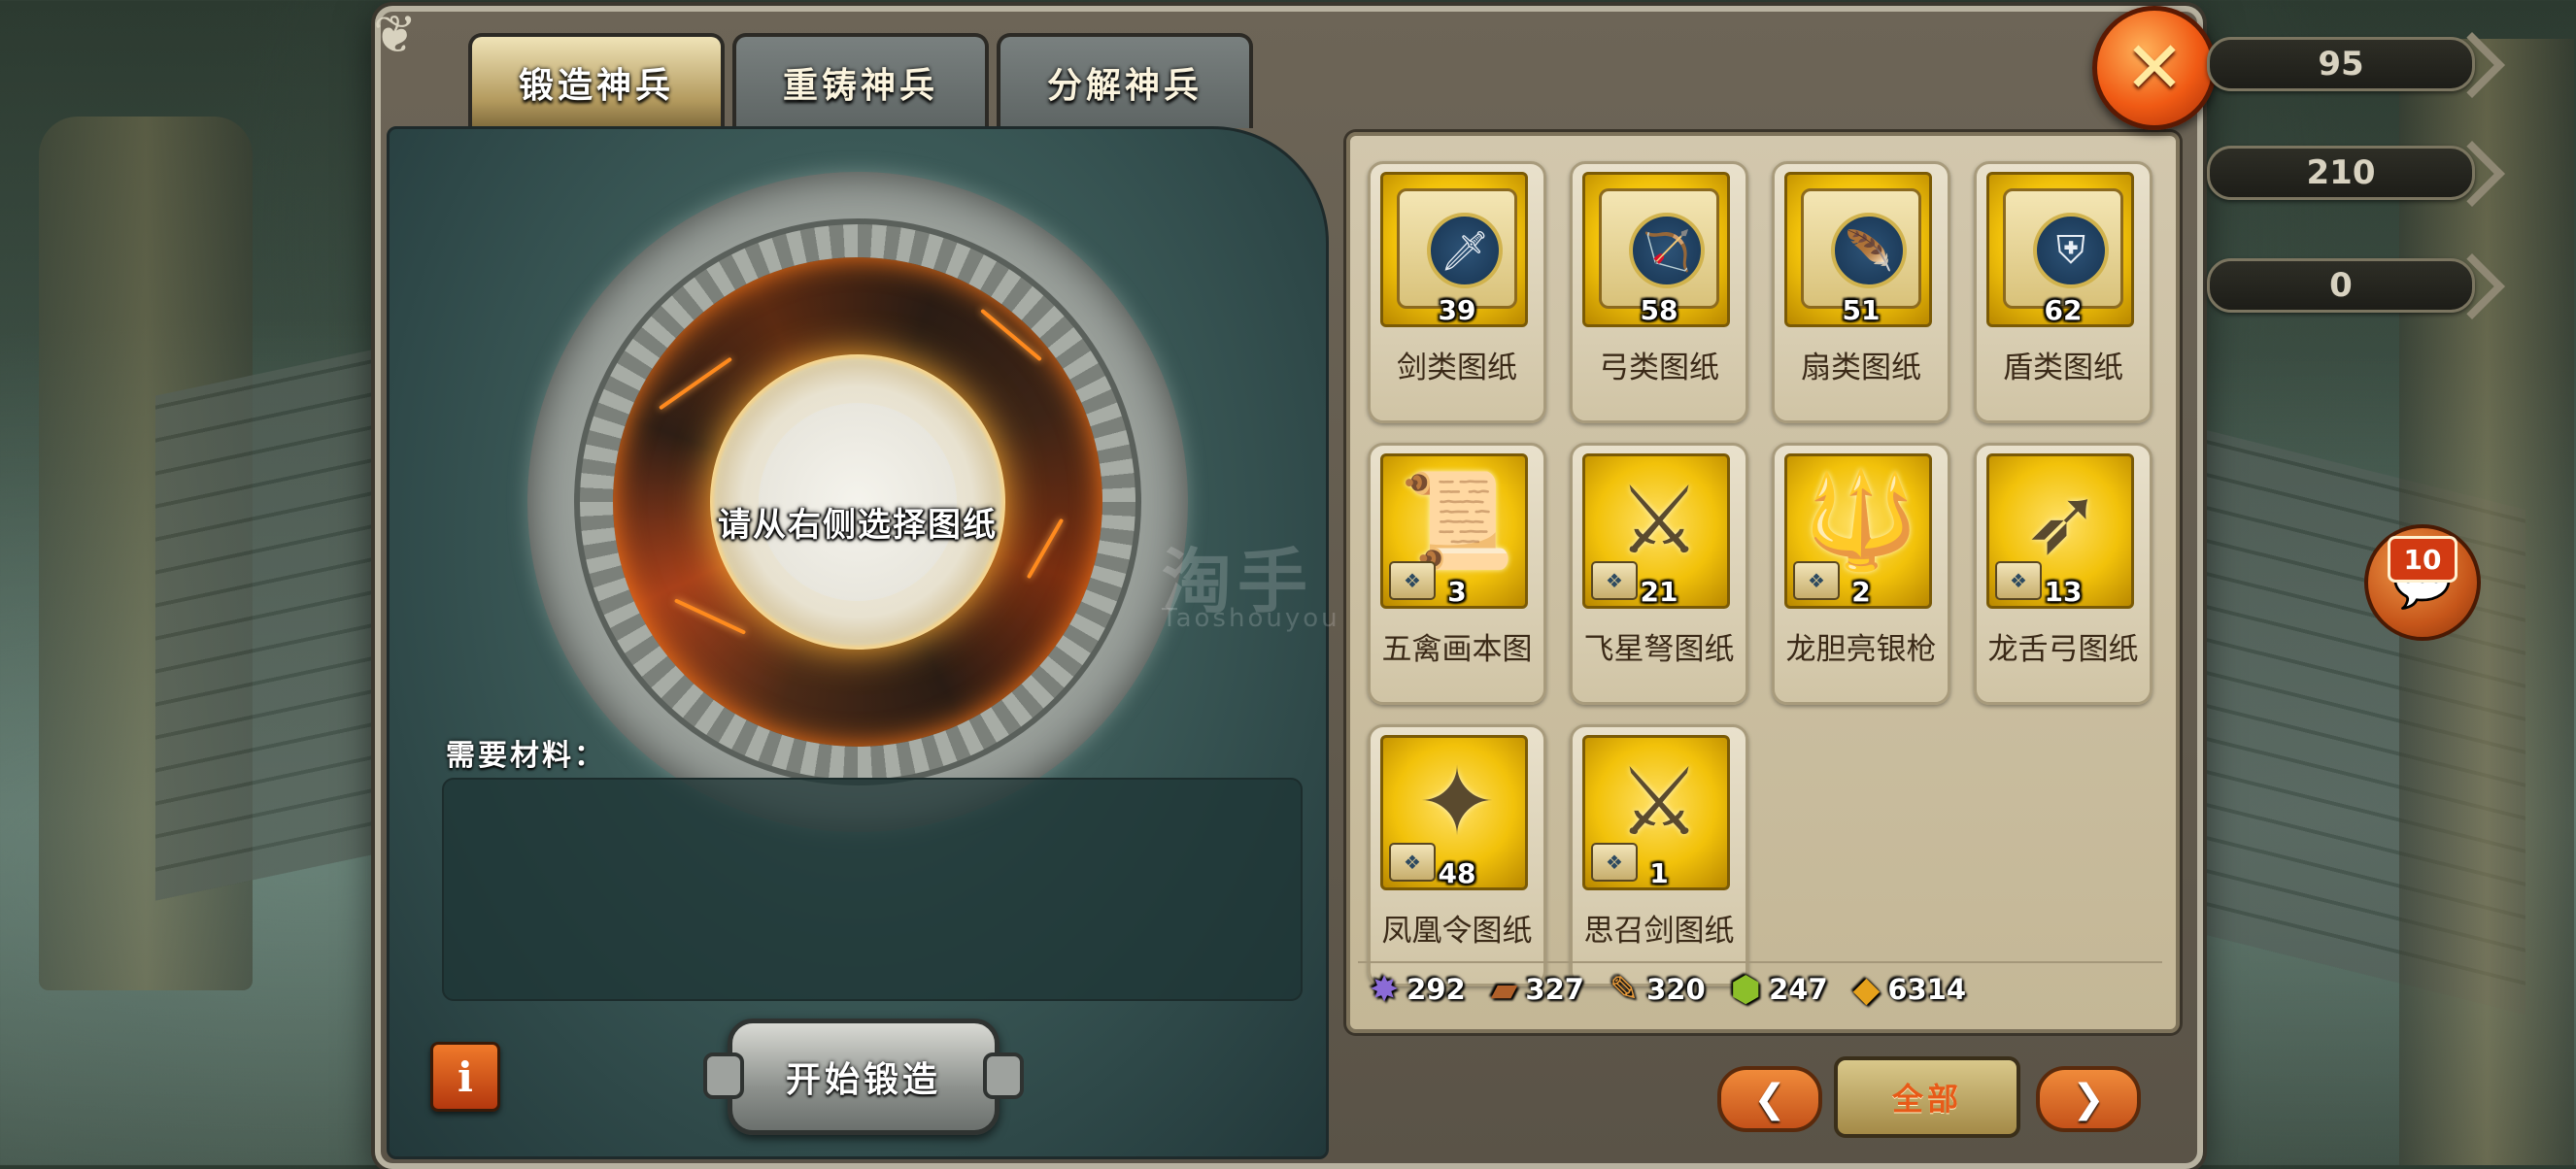  I want to click on blueprint-card-sword: 🗡 39 剑类图纸, so click(1457, 292).